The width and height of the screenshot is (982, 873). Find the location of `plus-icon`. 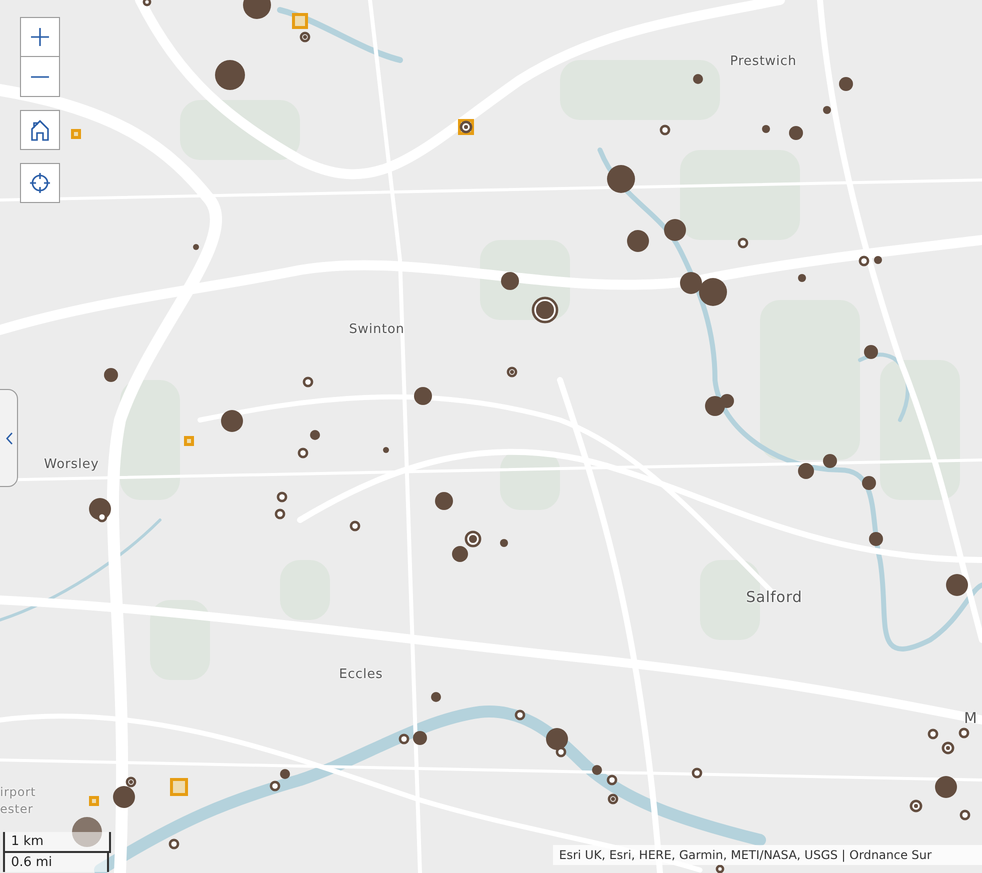

plus-icon is located at coordinates (40, 37).